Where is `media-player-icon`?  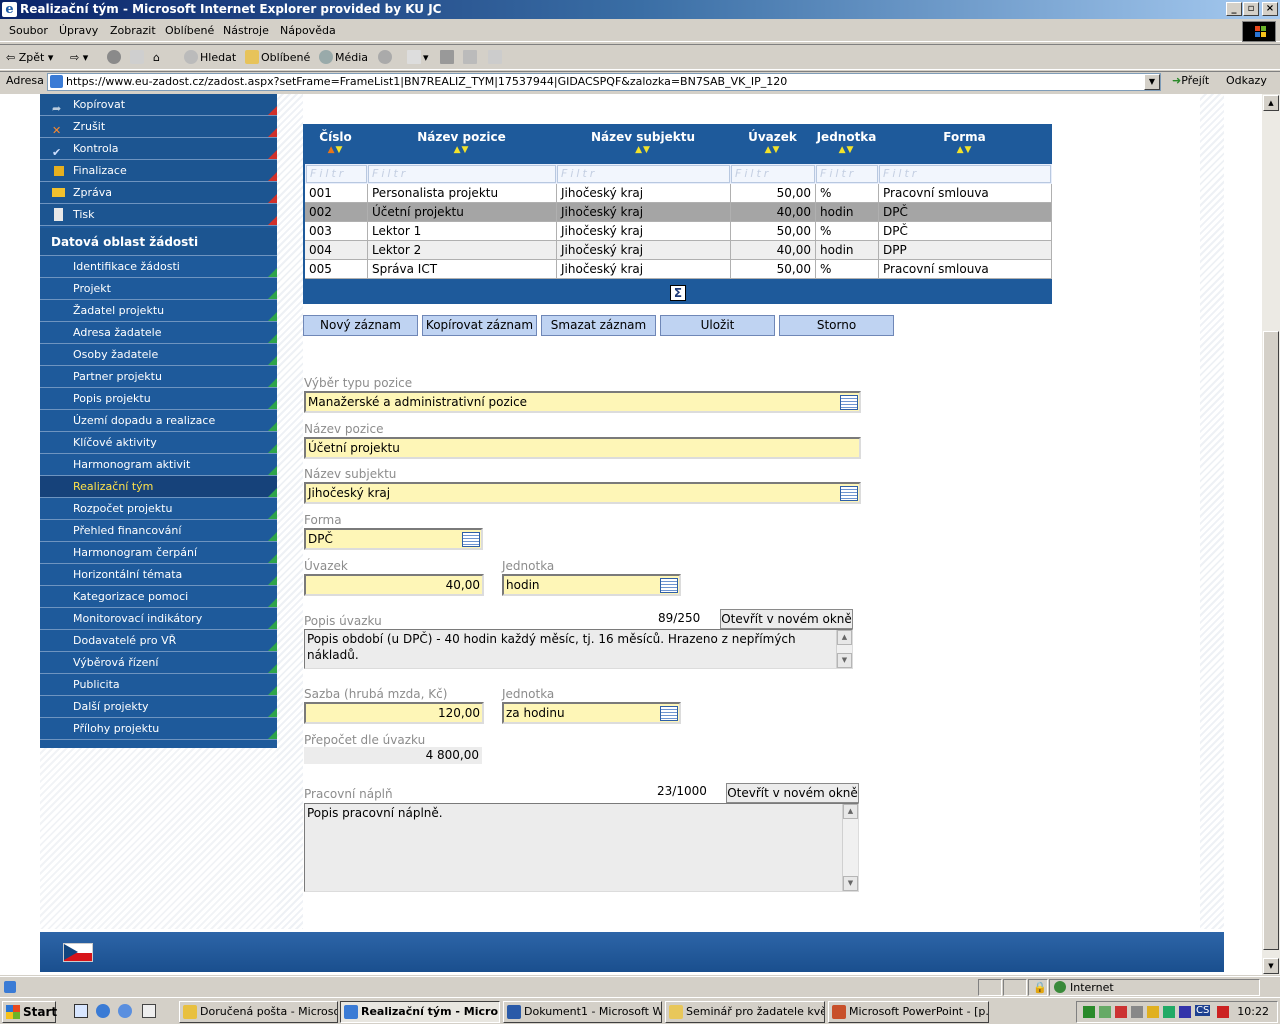
media-player-icon is located at coordinates (1185, 1012).